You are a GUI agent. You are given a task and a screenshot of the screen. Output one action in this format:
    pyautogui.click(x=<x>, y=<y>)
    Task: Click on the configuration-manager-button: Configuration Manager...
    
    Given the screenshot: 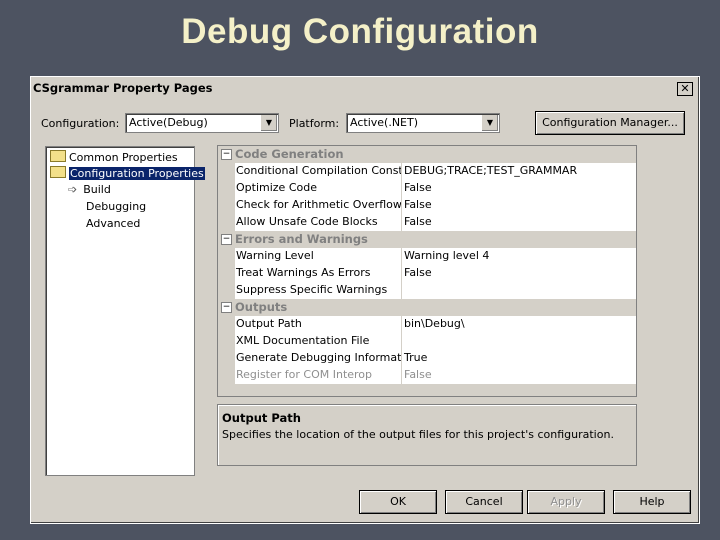 What is the action you would take?
    pyautogui.click(x=610, y=123)
    